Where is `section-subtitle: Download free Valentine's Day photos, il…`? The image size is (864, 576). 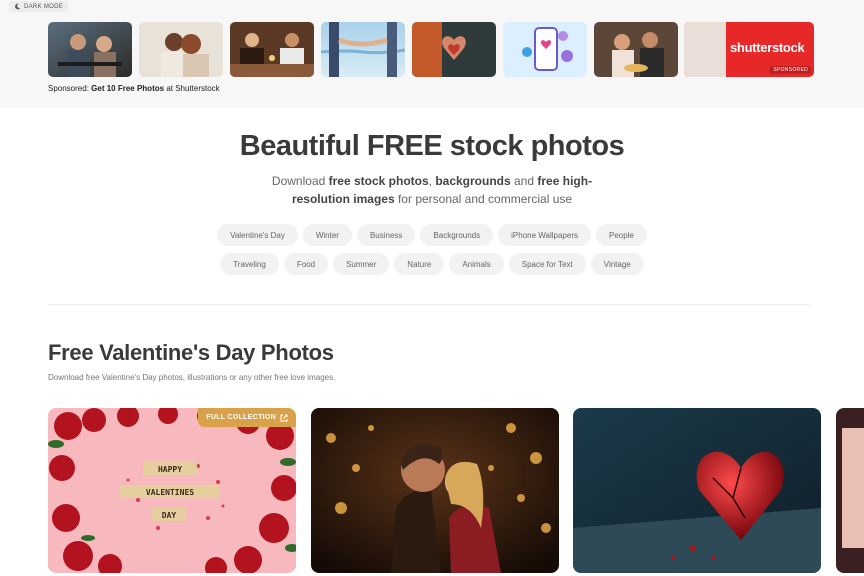
section-subtitle: Download free Valentine's Day photos, il… is located at coordinates (192, 377).